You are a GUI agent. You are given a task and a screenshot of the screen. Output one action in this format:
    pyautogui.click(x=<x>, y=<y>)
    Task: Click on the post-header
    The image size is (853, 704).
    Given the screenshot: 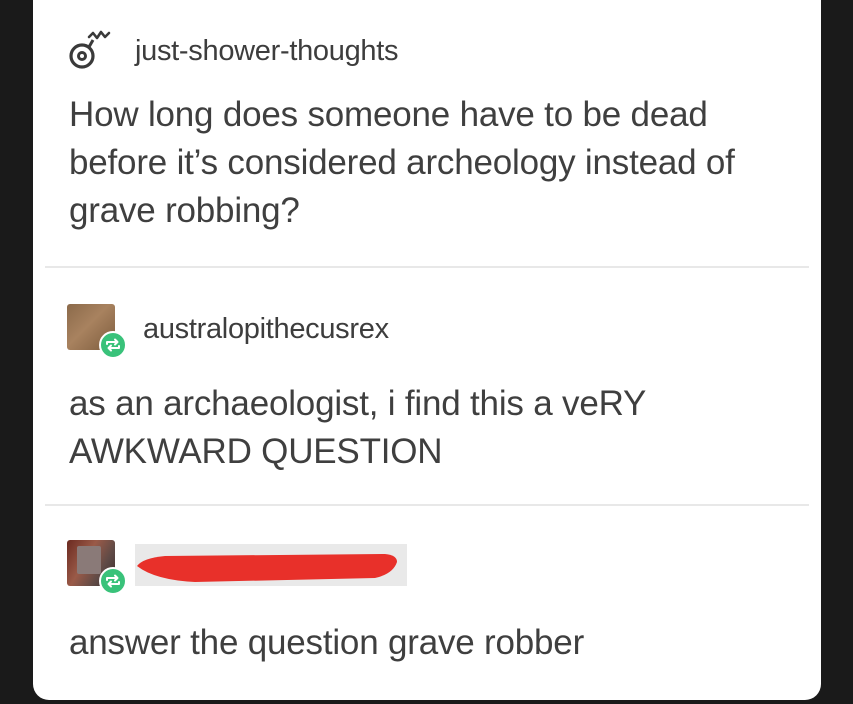 What is the action you would take?
    pyautogui.click(x=237, y=567)
    